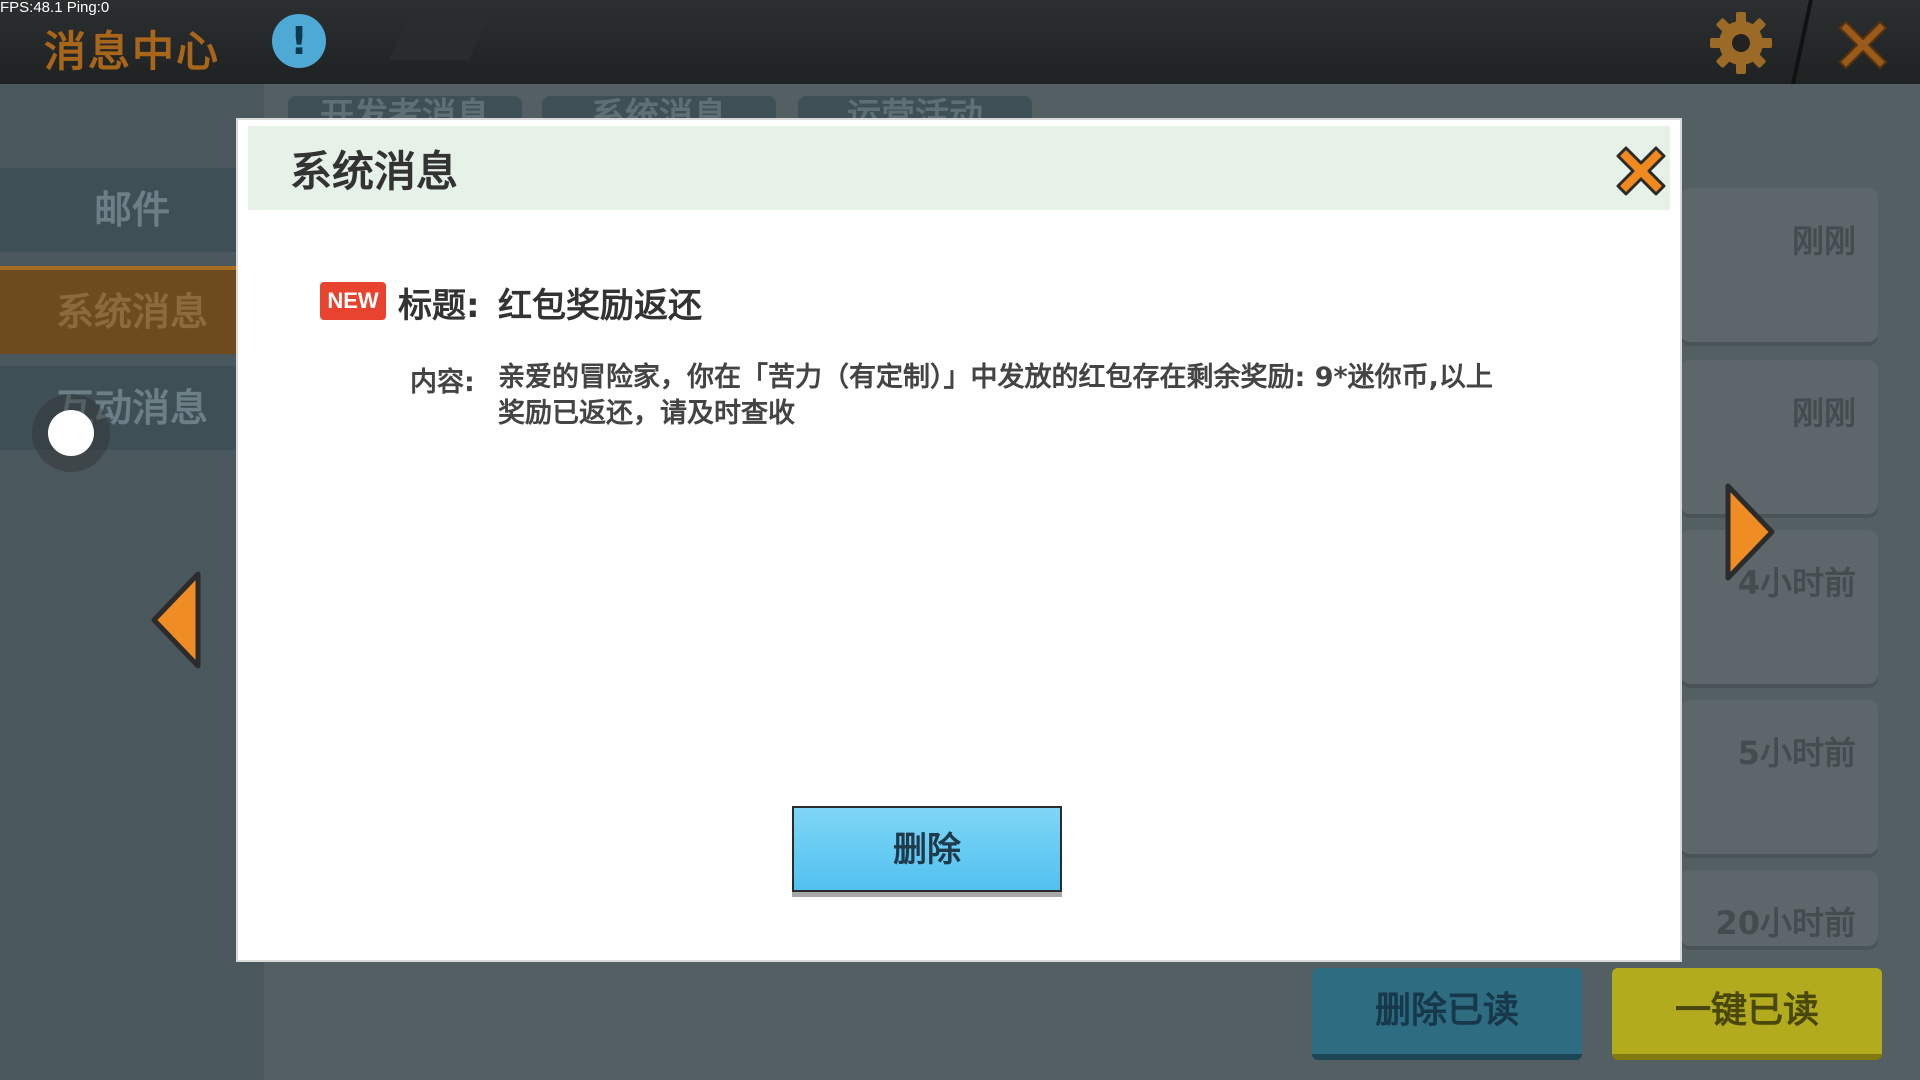 The height and width of the screenshot is (1080, 1920). I want to click on list-item-time: 20小时前, so click(1785, 923).